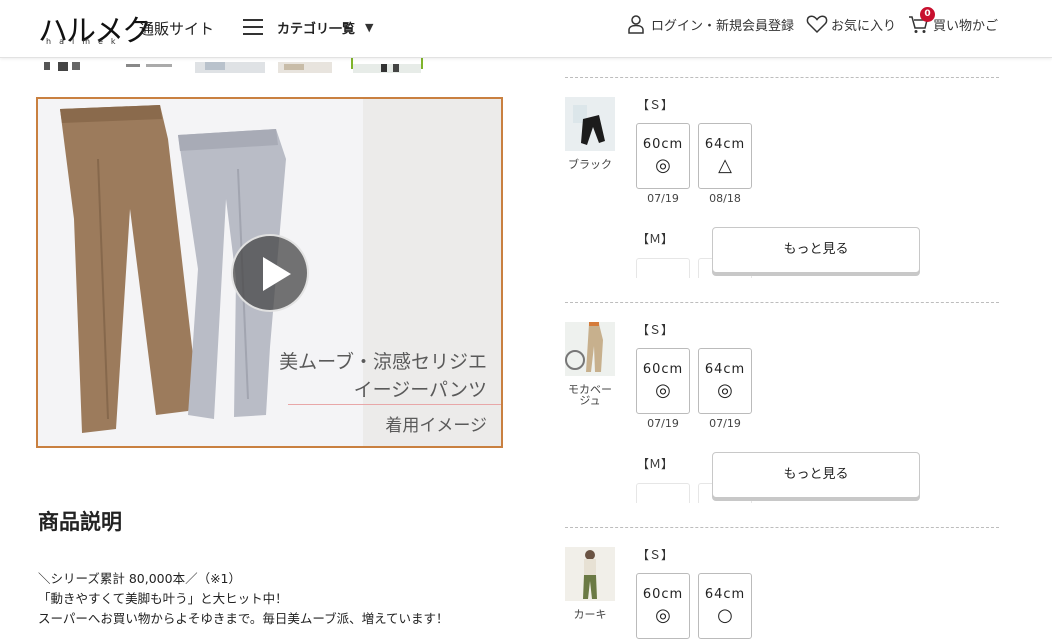  Describe the element at coordinates (85, 41) in the screenshot. I see `logo-roman-text: halmek` at that location.